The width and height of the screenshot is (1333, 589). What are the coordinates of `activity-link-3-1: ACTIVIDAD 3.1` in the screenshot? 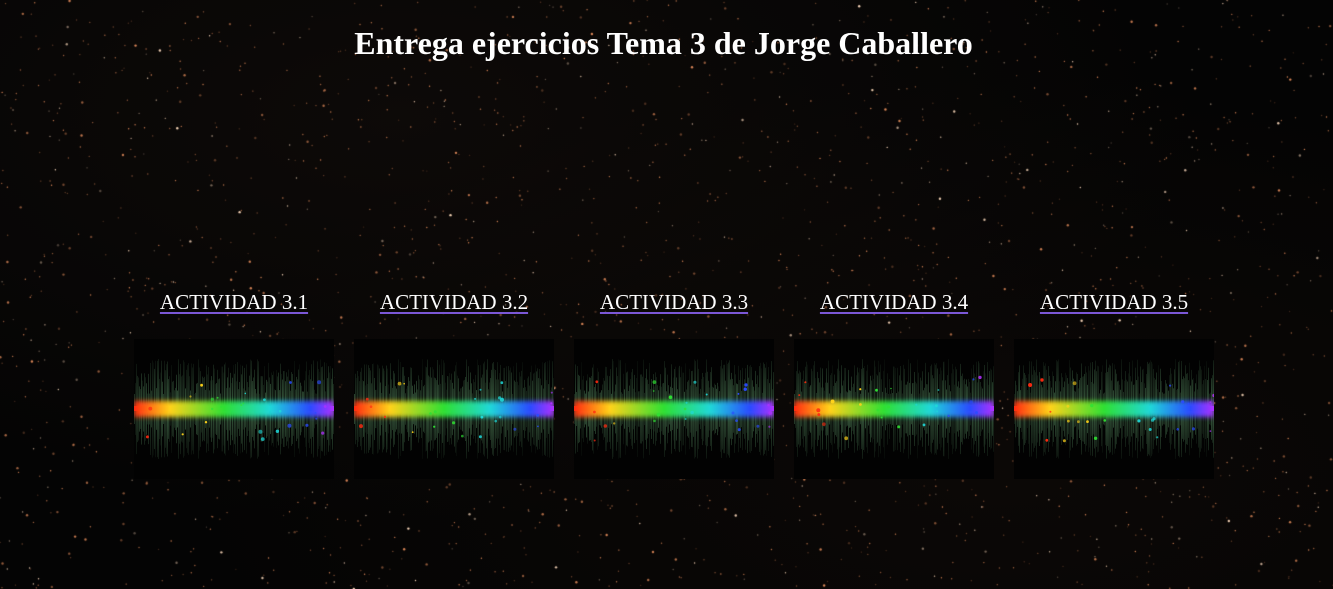 It's located at (234, 302).